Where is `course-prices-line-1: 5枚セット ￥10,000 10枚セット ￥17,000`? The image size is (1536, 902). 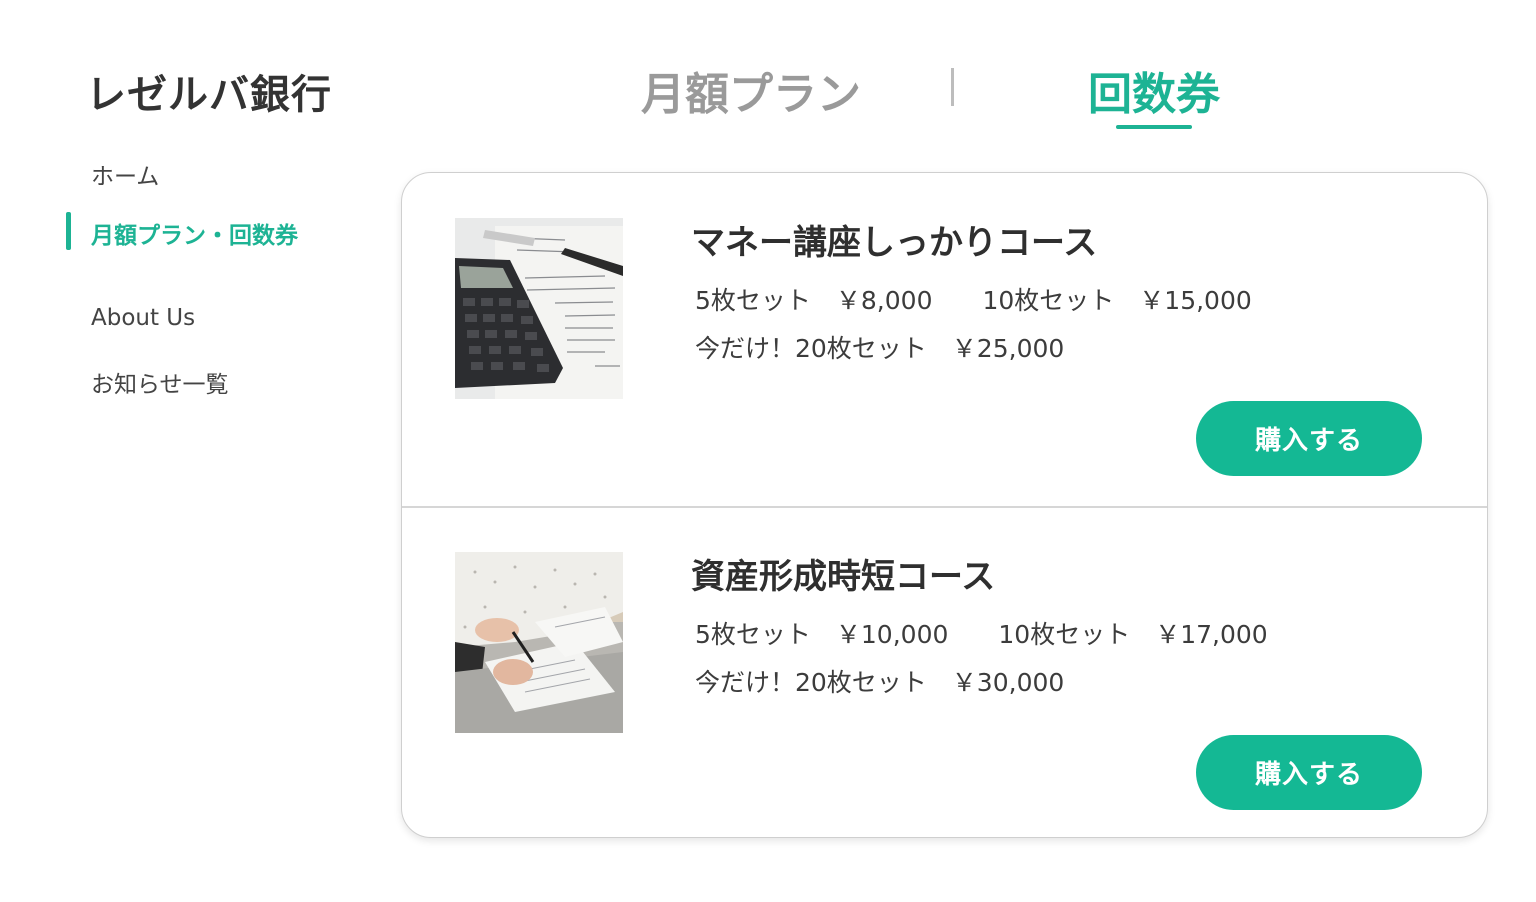 course-prices-line-1: 5枚セット ￥10,000 10枚セット ￥17,000 is located at coordinates (981, 634).